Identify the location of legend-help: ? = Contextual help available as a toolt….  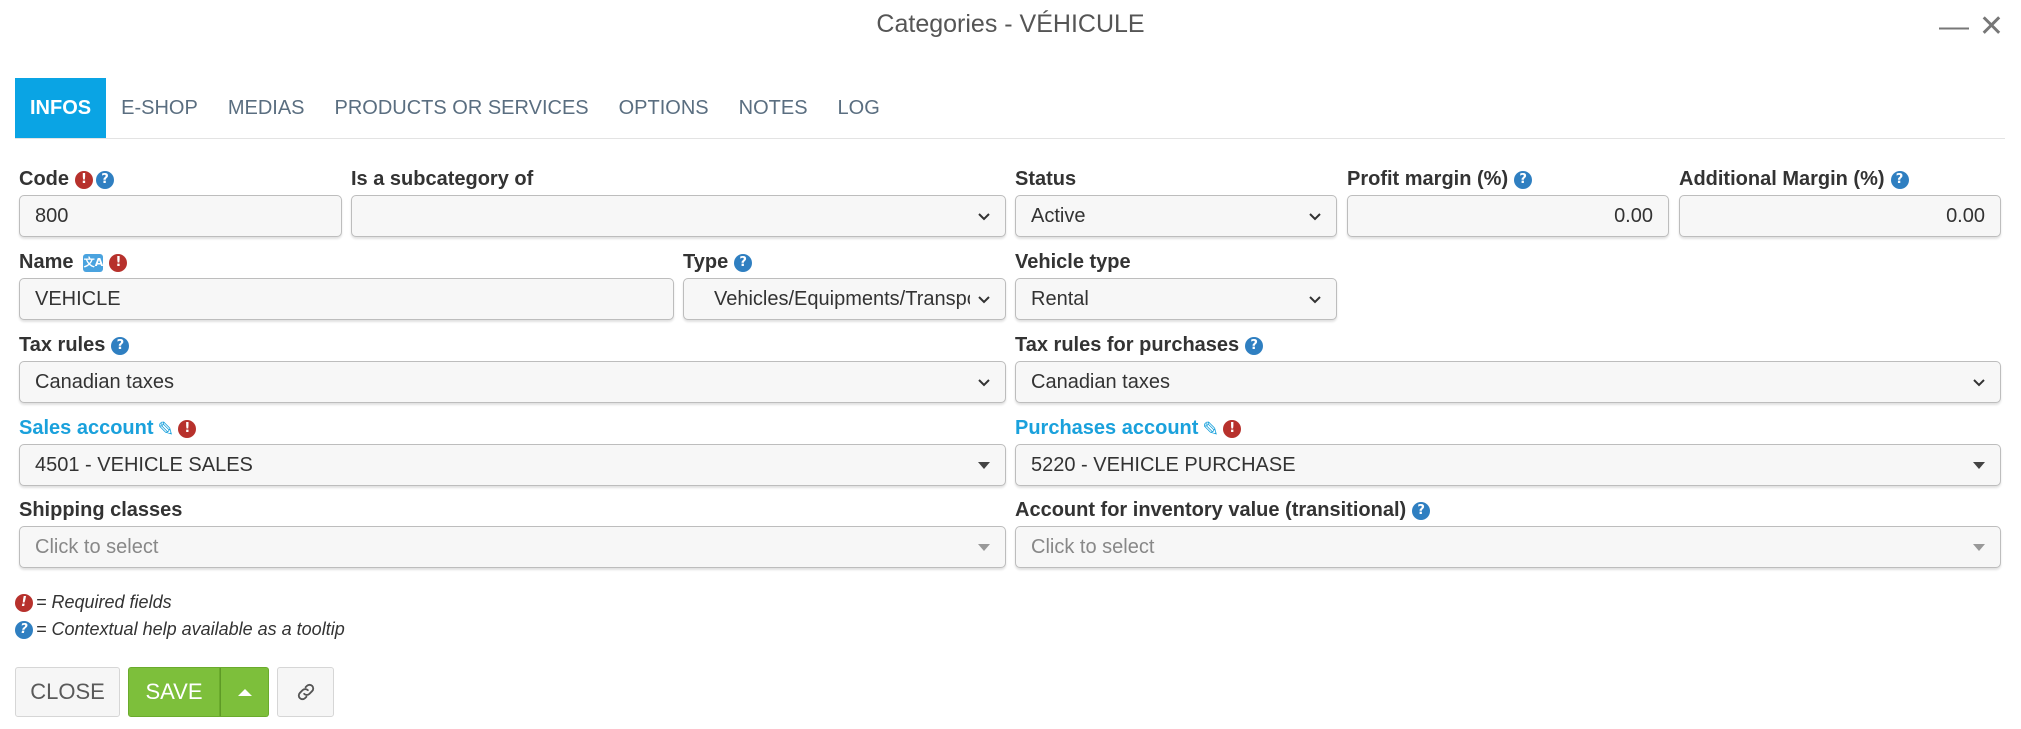
(180, 629).